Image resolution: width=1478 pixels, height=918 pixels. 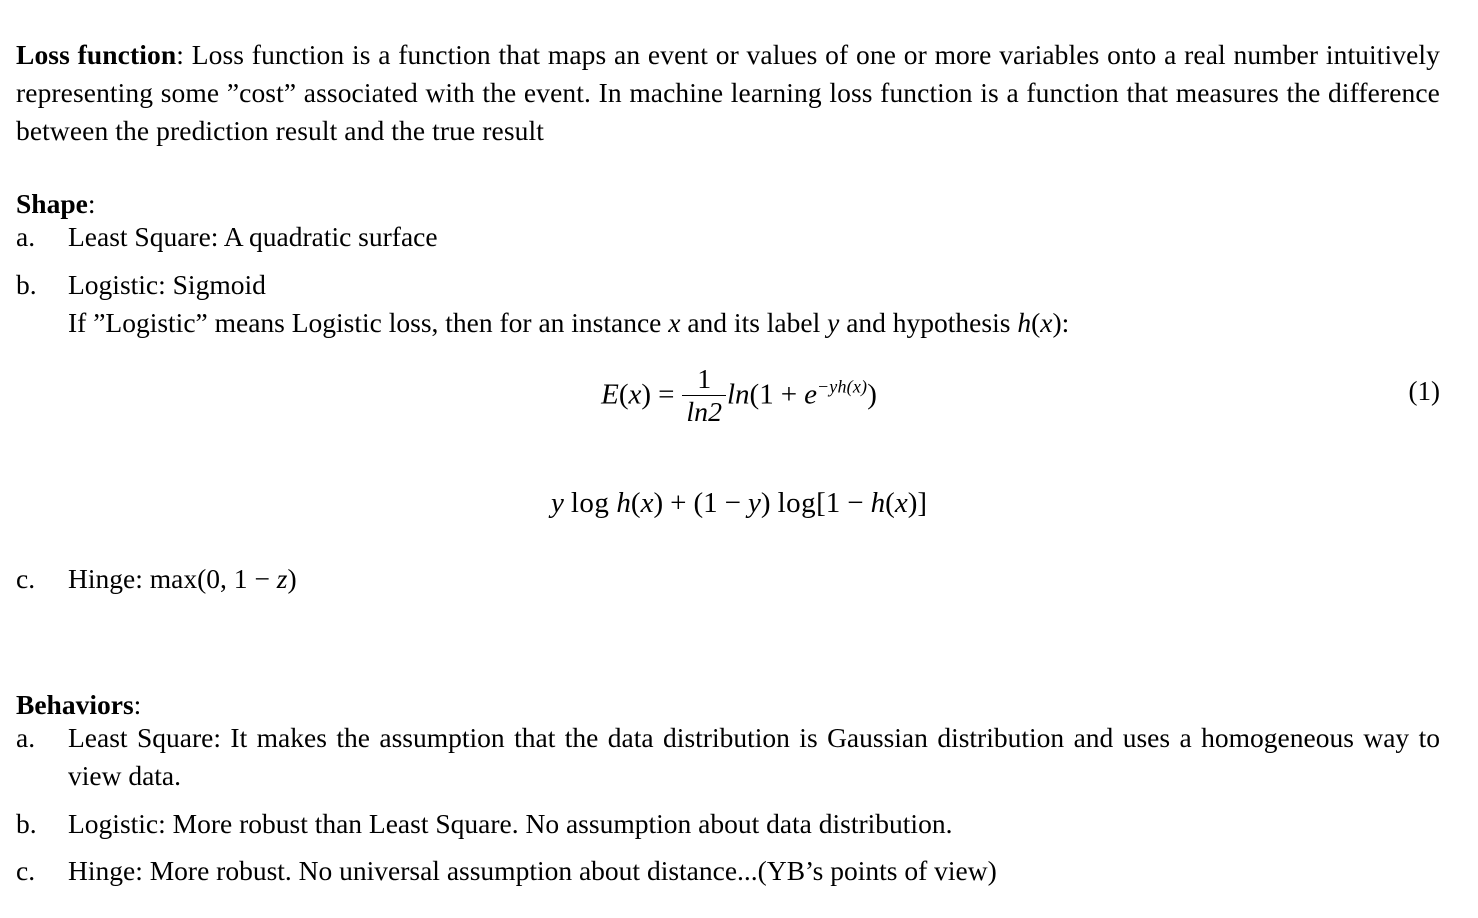 What do you see at coordinates (833, 322) in the screenshot?
I see `inline-math-y: y` at bounding box center [833, 322].